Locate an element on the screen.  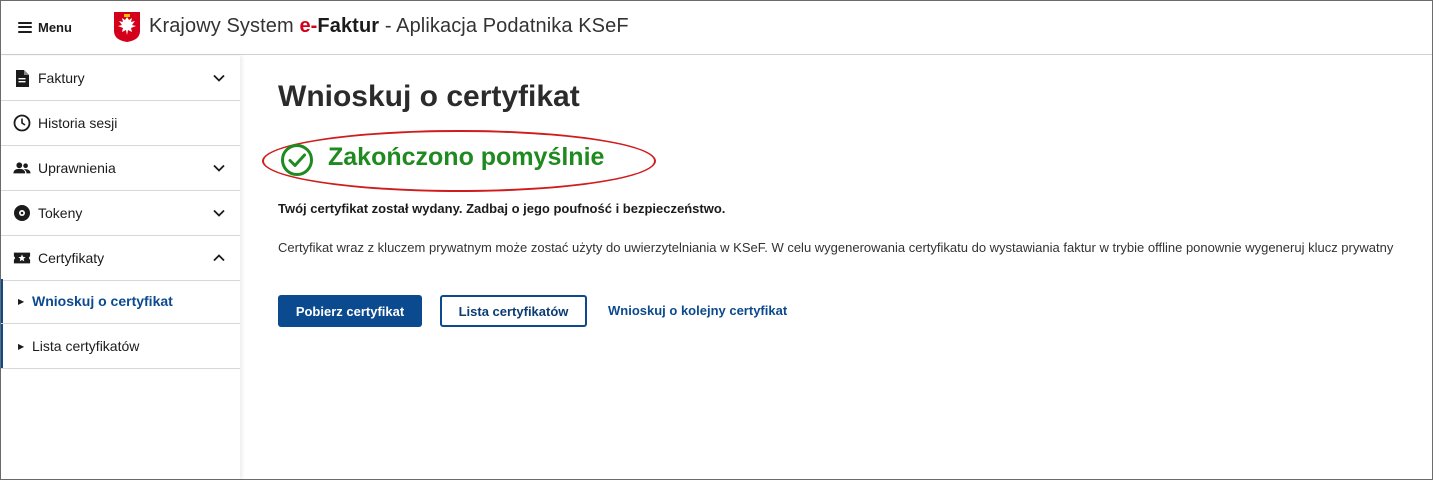
sidebar-item-label: Historia sesji is located at coordinates (78, 123).